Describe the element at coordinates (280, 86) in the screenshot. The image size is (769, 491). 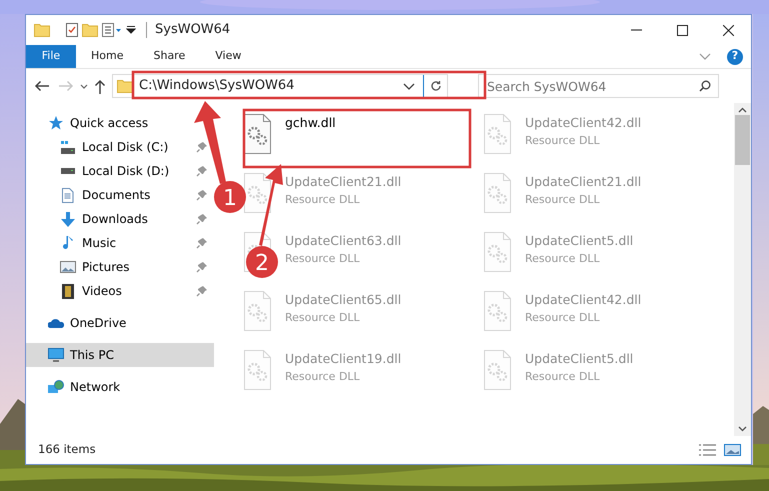
I see `address-bar: C:\Windows\SysWOW64` at that location.